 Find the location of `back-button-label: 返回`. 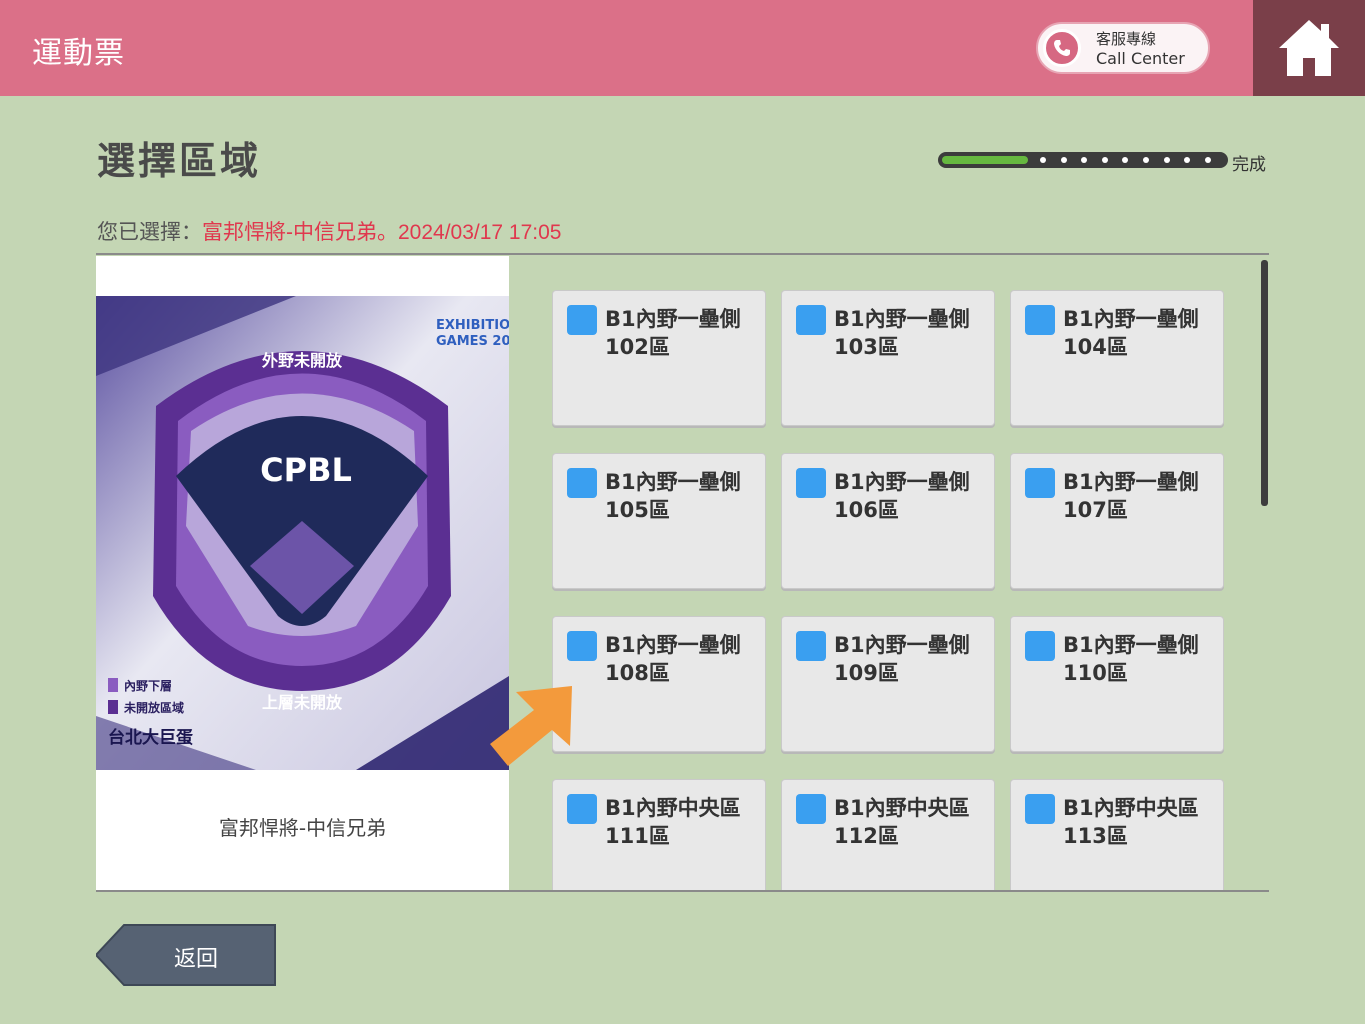

back-button-label: 返回 is located at coordinates (195, 959).